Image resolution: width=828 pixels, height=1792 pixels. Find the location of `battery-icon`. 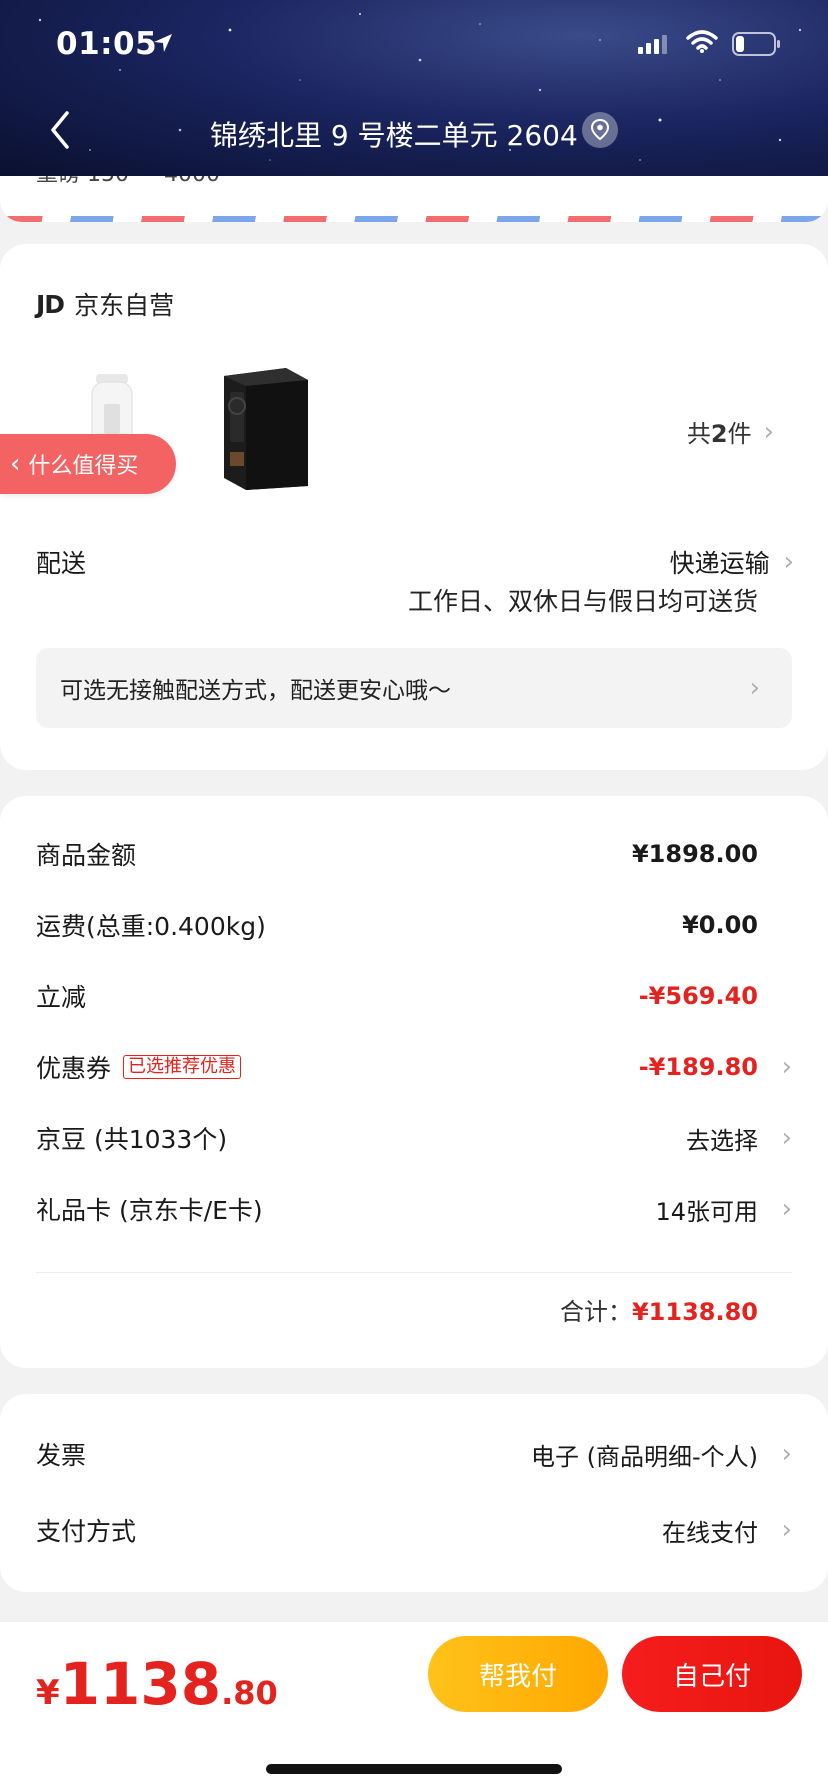

battery-icon is located at coordinates (756, 44).